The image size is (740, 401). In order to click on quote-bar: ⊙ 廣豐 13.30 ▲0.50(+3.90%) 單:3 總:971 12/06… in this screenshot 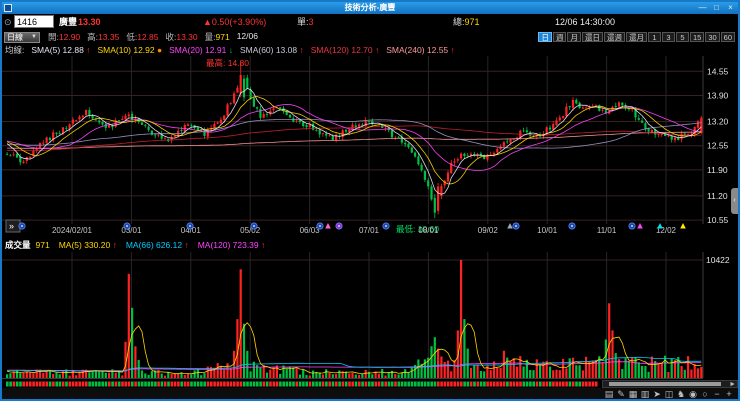, I will do `click(370, 22)`.